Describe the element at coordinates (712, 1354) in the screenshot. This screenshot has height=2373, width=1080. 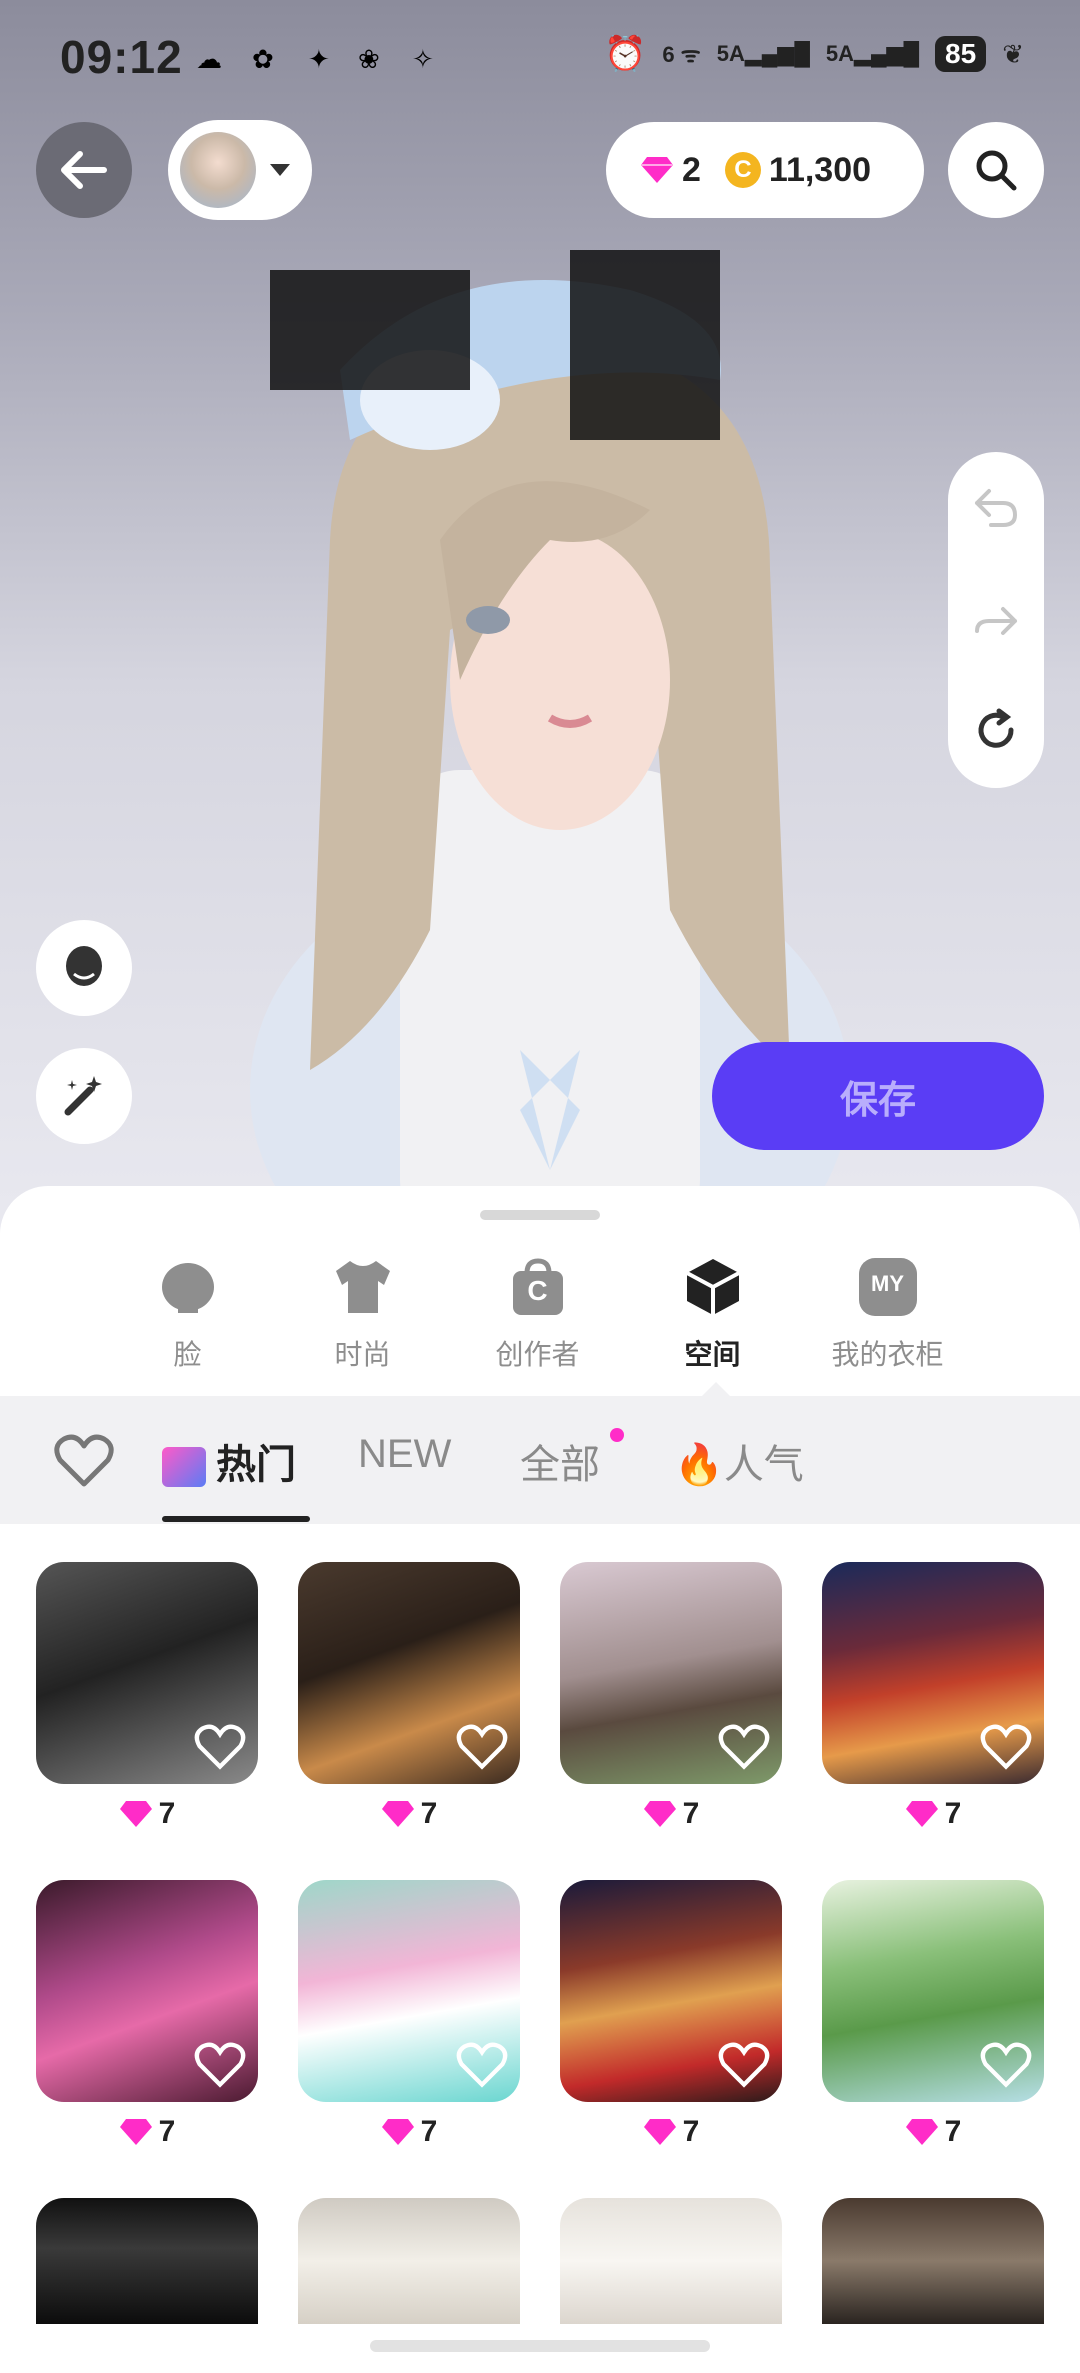
I see `category-label: 空间` at that location.